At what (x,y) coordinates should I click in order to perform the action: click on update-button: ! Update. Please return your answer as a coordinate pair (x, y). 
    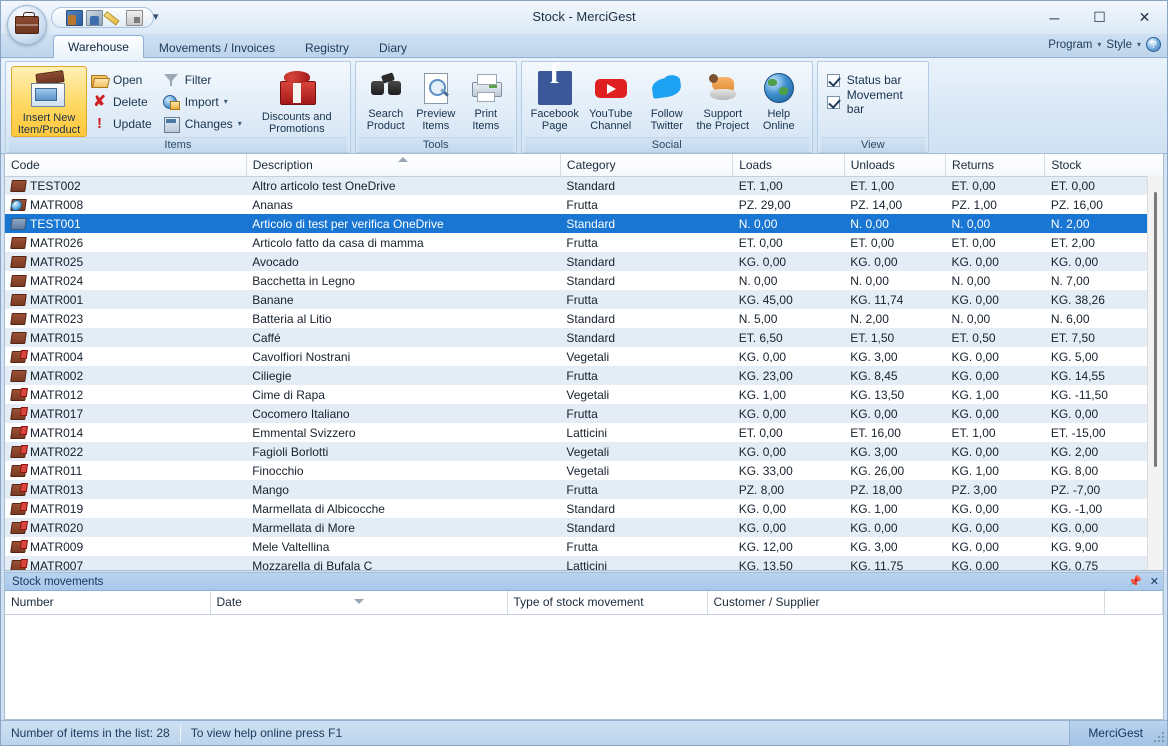
    Looking at the image, I should click on (123, 123).